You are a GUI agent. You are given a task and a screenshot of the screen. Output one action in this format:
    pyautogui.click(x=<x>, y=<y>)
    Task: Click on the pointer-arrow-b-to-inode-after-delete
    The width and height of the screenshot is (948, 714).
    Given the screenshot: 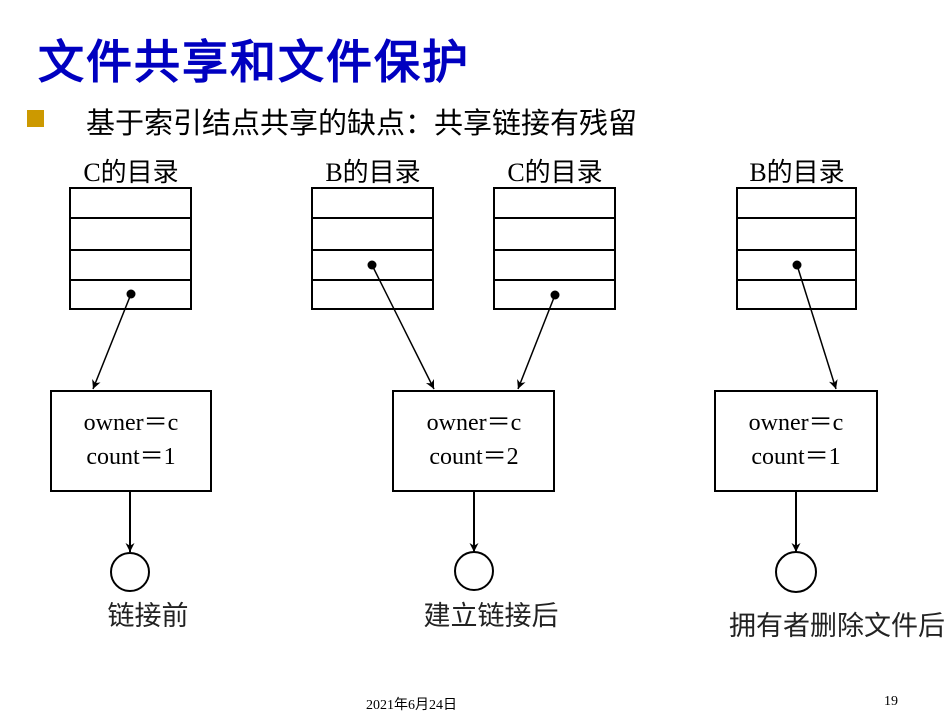 What is the action you would take?
    pyautogui.click(x=817, y=327)
    